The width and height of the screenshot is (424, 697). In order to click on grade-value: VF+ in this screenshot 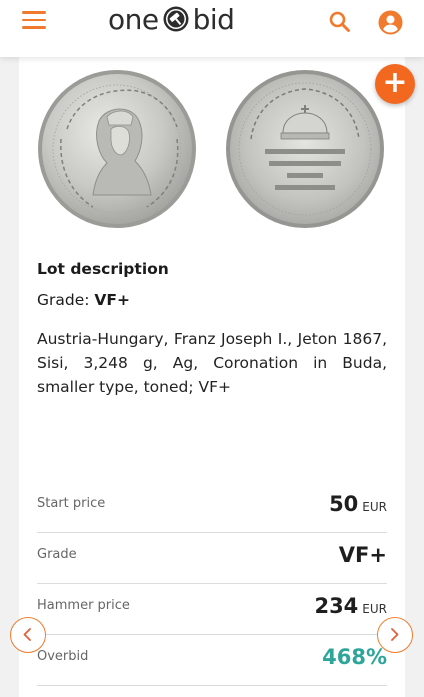, I will do `click(362, 555)`.